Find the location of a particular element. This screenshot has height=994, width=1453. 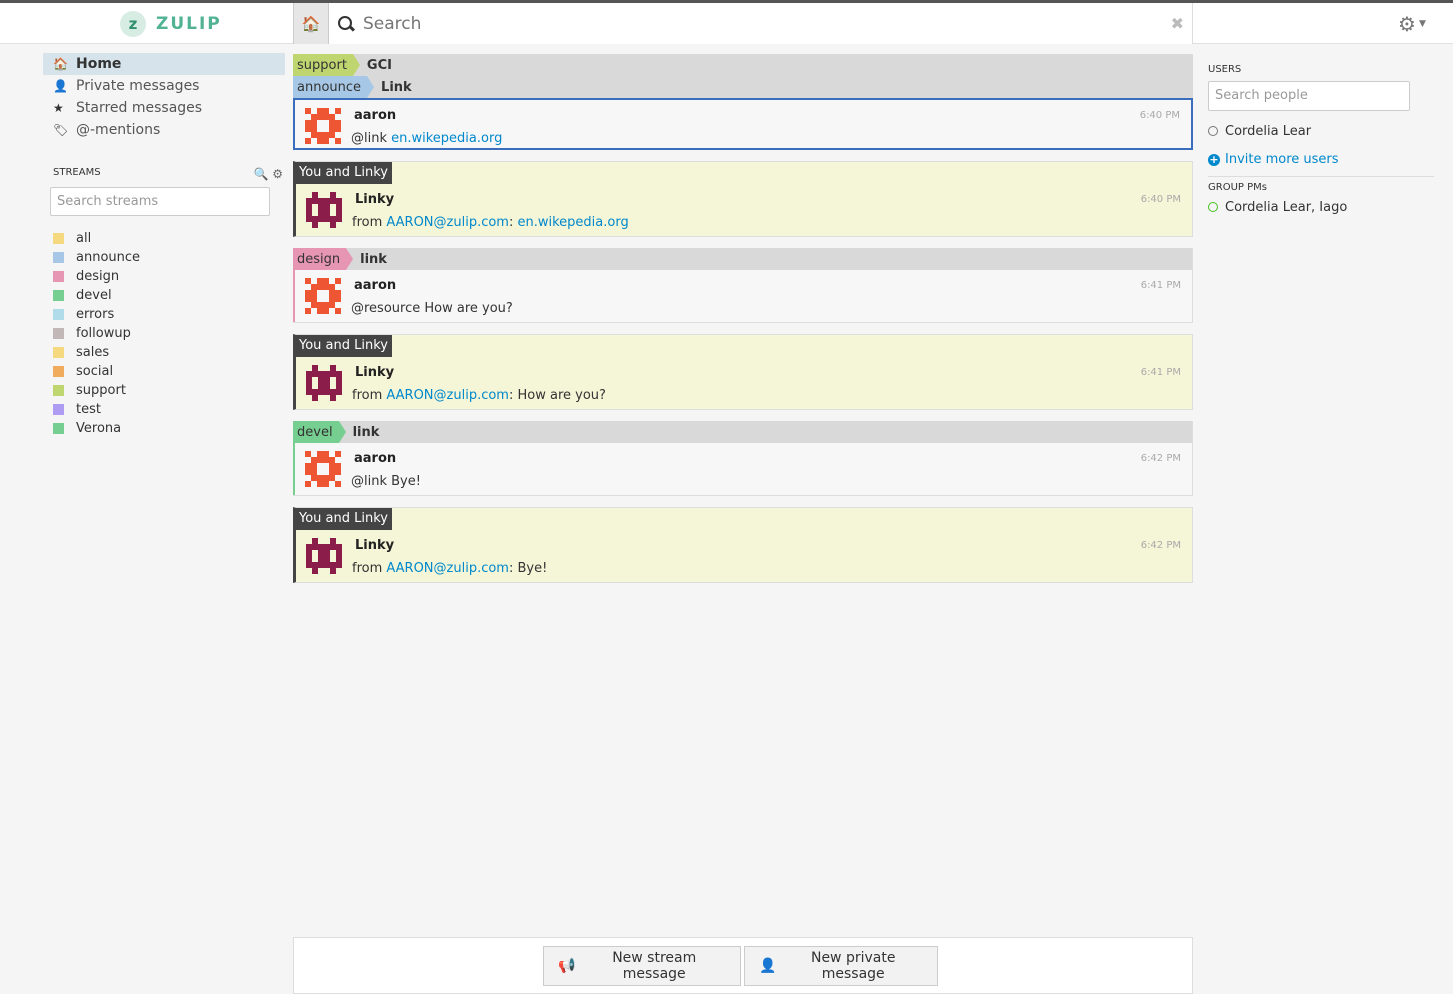

stream-name: Verona is located at coordinates (99, 428).